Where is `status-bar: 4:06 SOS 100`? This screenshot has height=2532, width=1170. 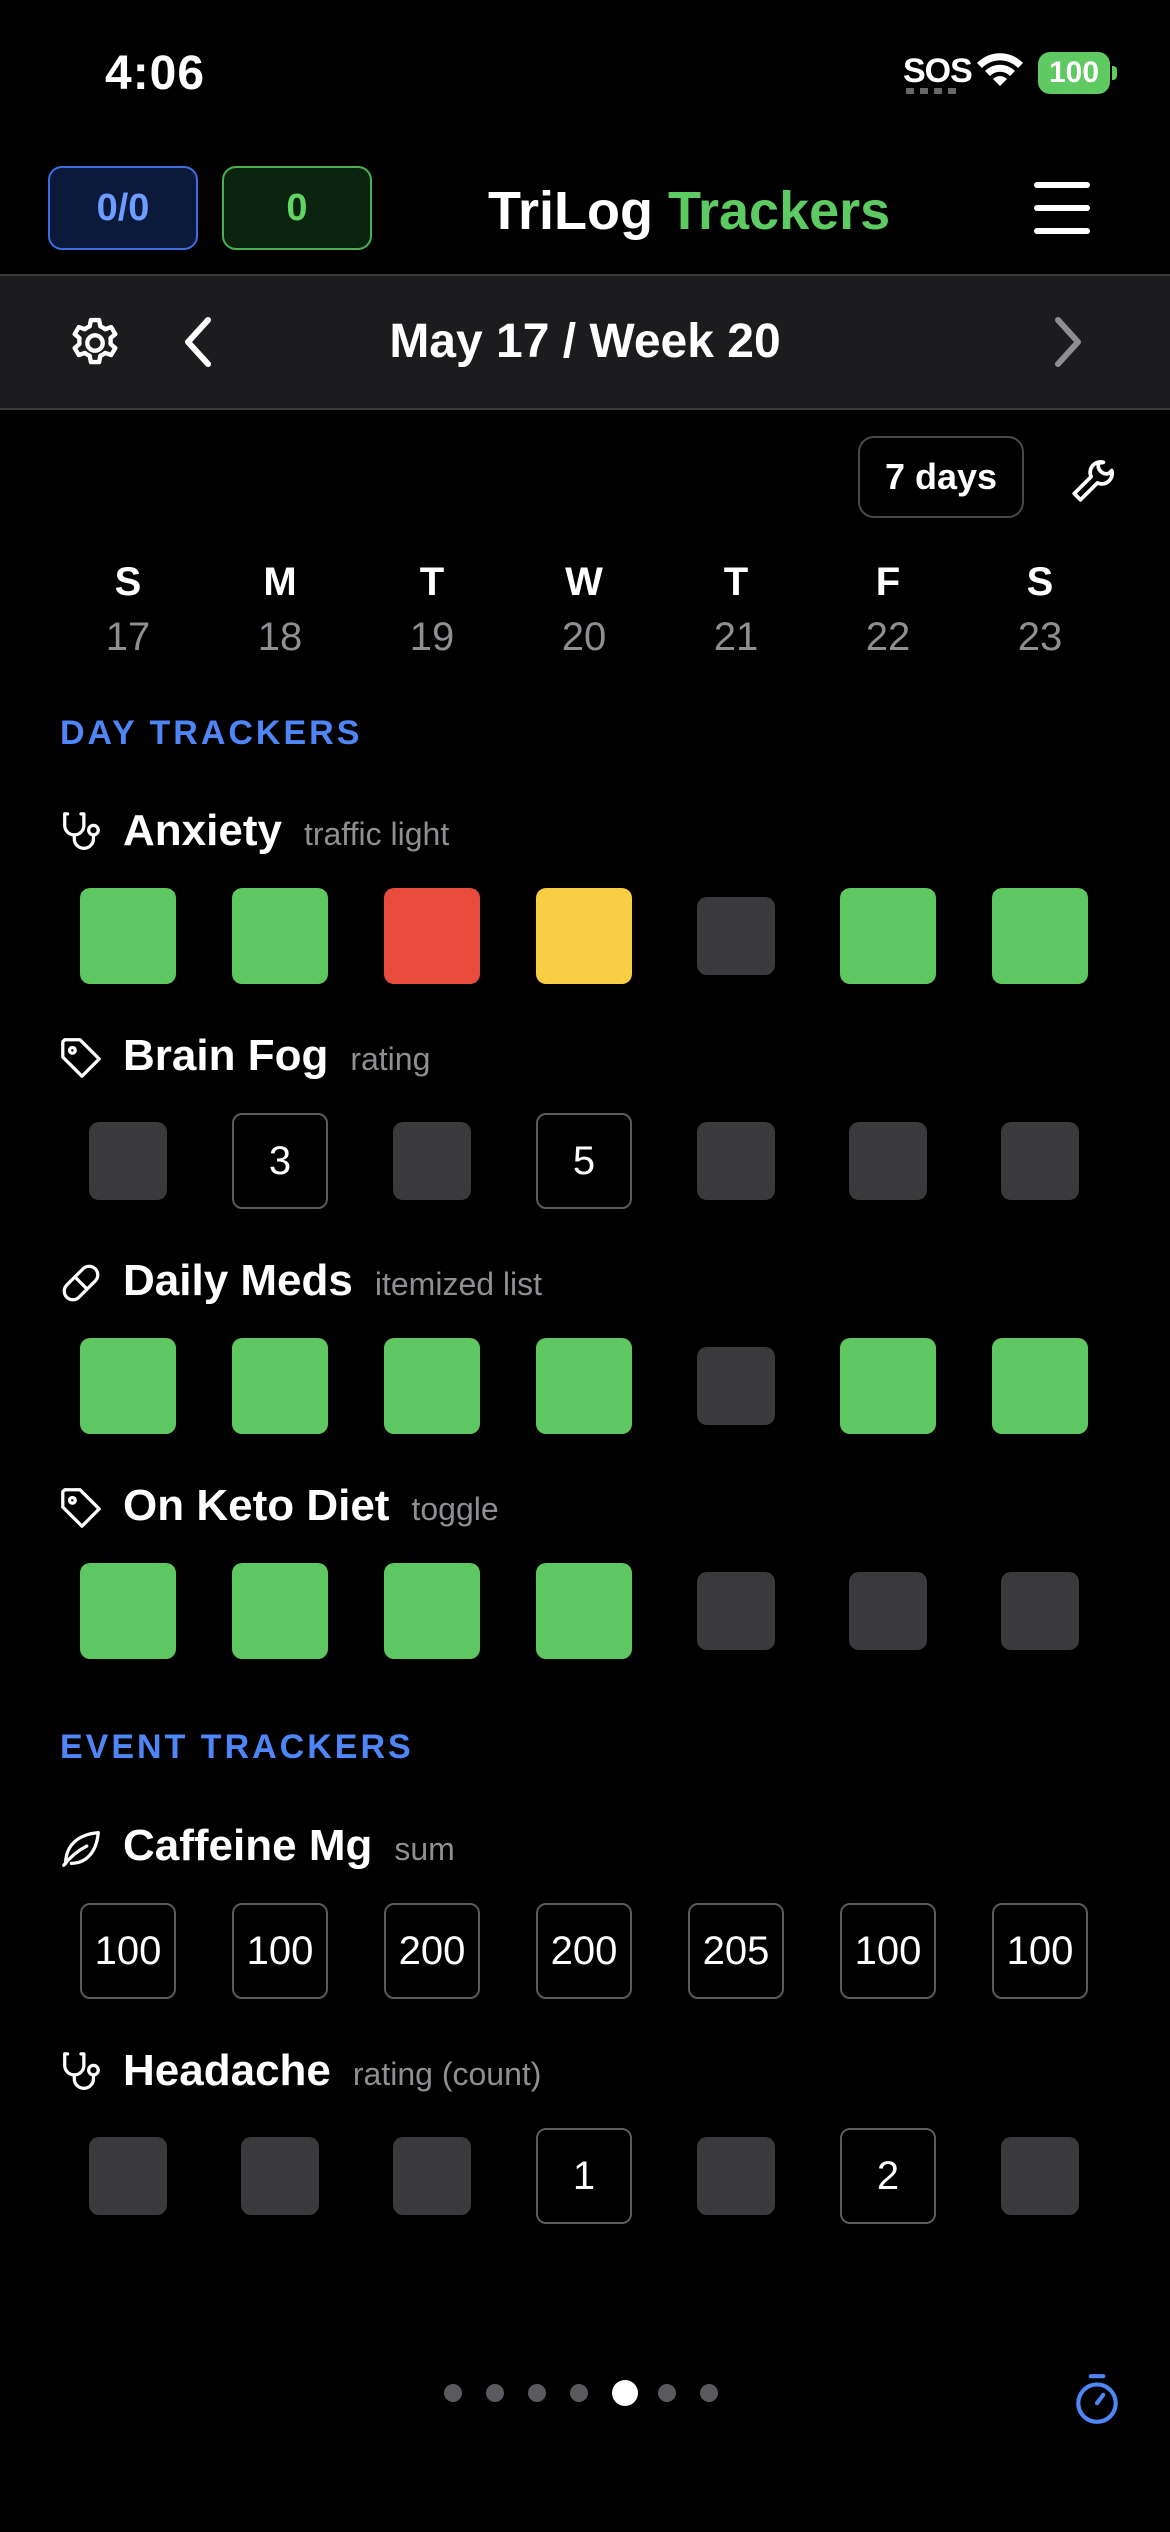 status-bar: 4:06 SOS 100 is located at coordinates (585, 75).